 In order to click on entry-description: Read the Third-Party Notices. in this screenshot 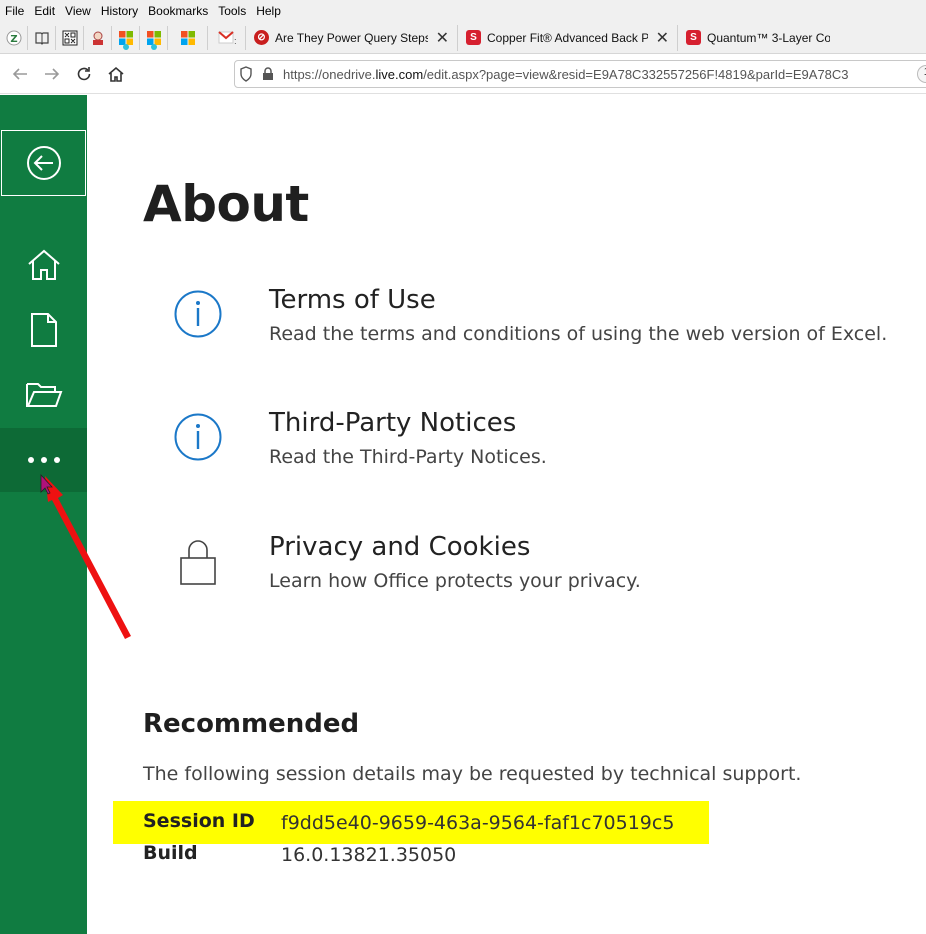, I will do `click(408, 457)`.